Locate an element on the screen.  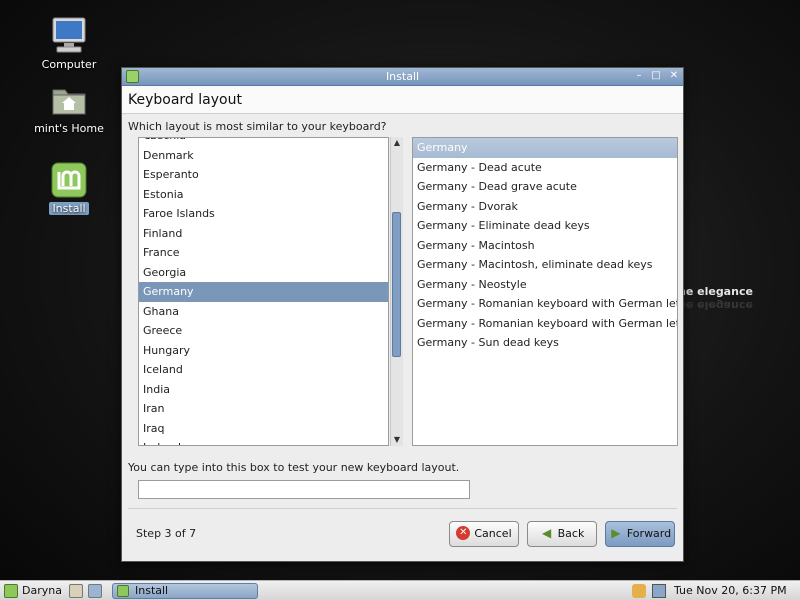
desktop-icon-label: mint's Home is located at coordinates (69, 128).